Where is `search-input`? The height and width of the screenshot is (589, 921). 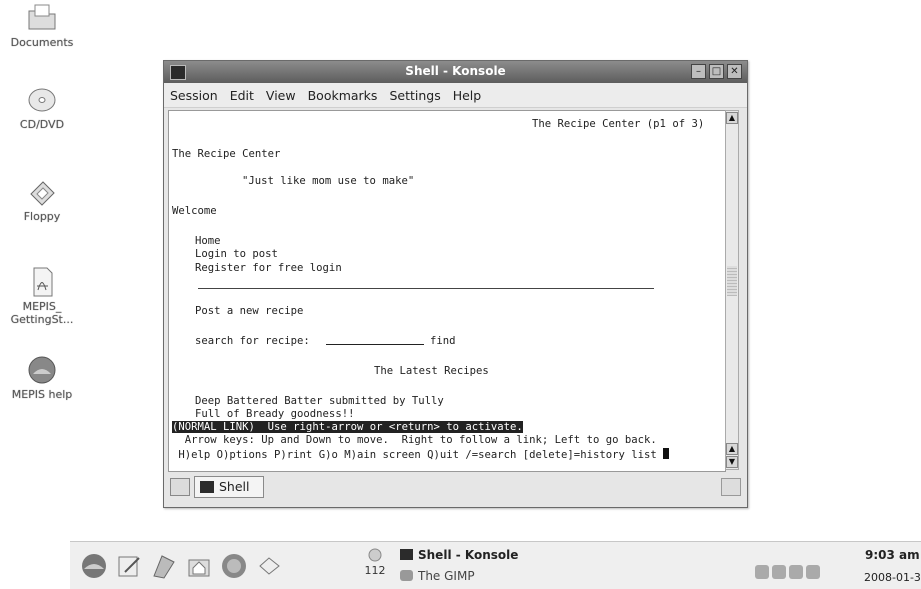 search-input is located at coordinates (375, 341).